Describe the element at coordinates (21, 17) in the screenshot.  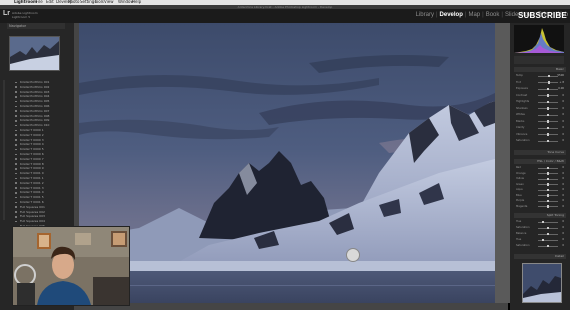
I see `identity-plate-line2: Lightroom 5` at that location.